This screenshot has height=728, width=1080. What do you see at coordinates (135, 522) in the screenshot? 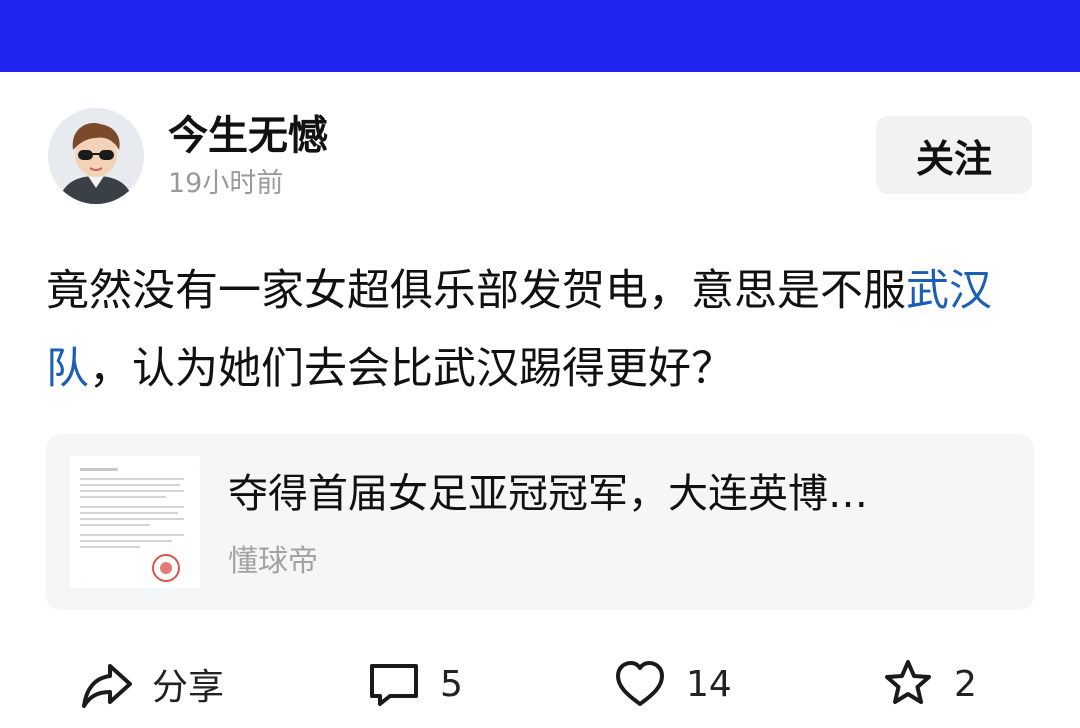
I see `document-thumbnail` at bounding box center [135, 522].